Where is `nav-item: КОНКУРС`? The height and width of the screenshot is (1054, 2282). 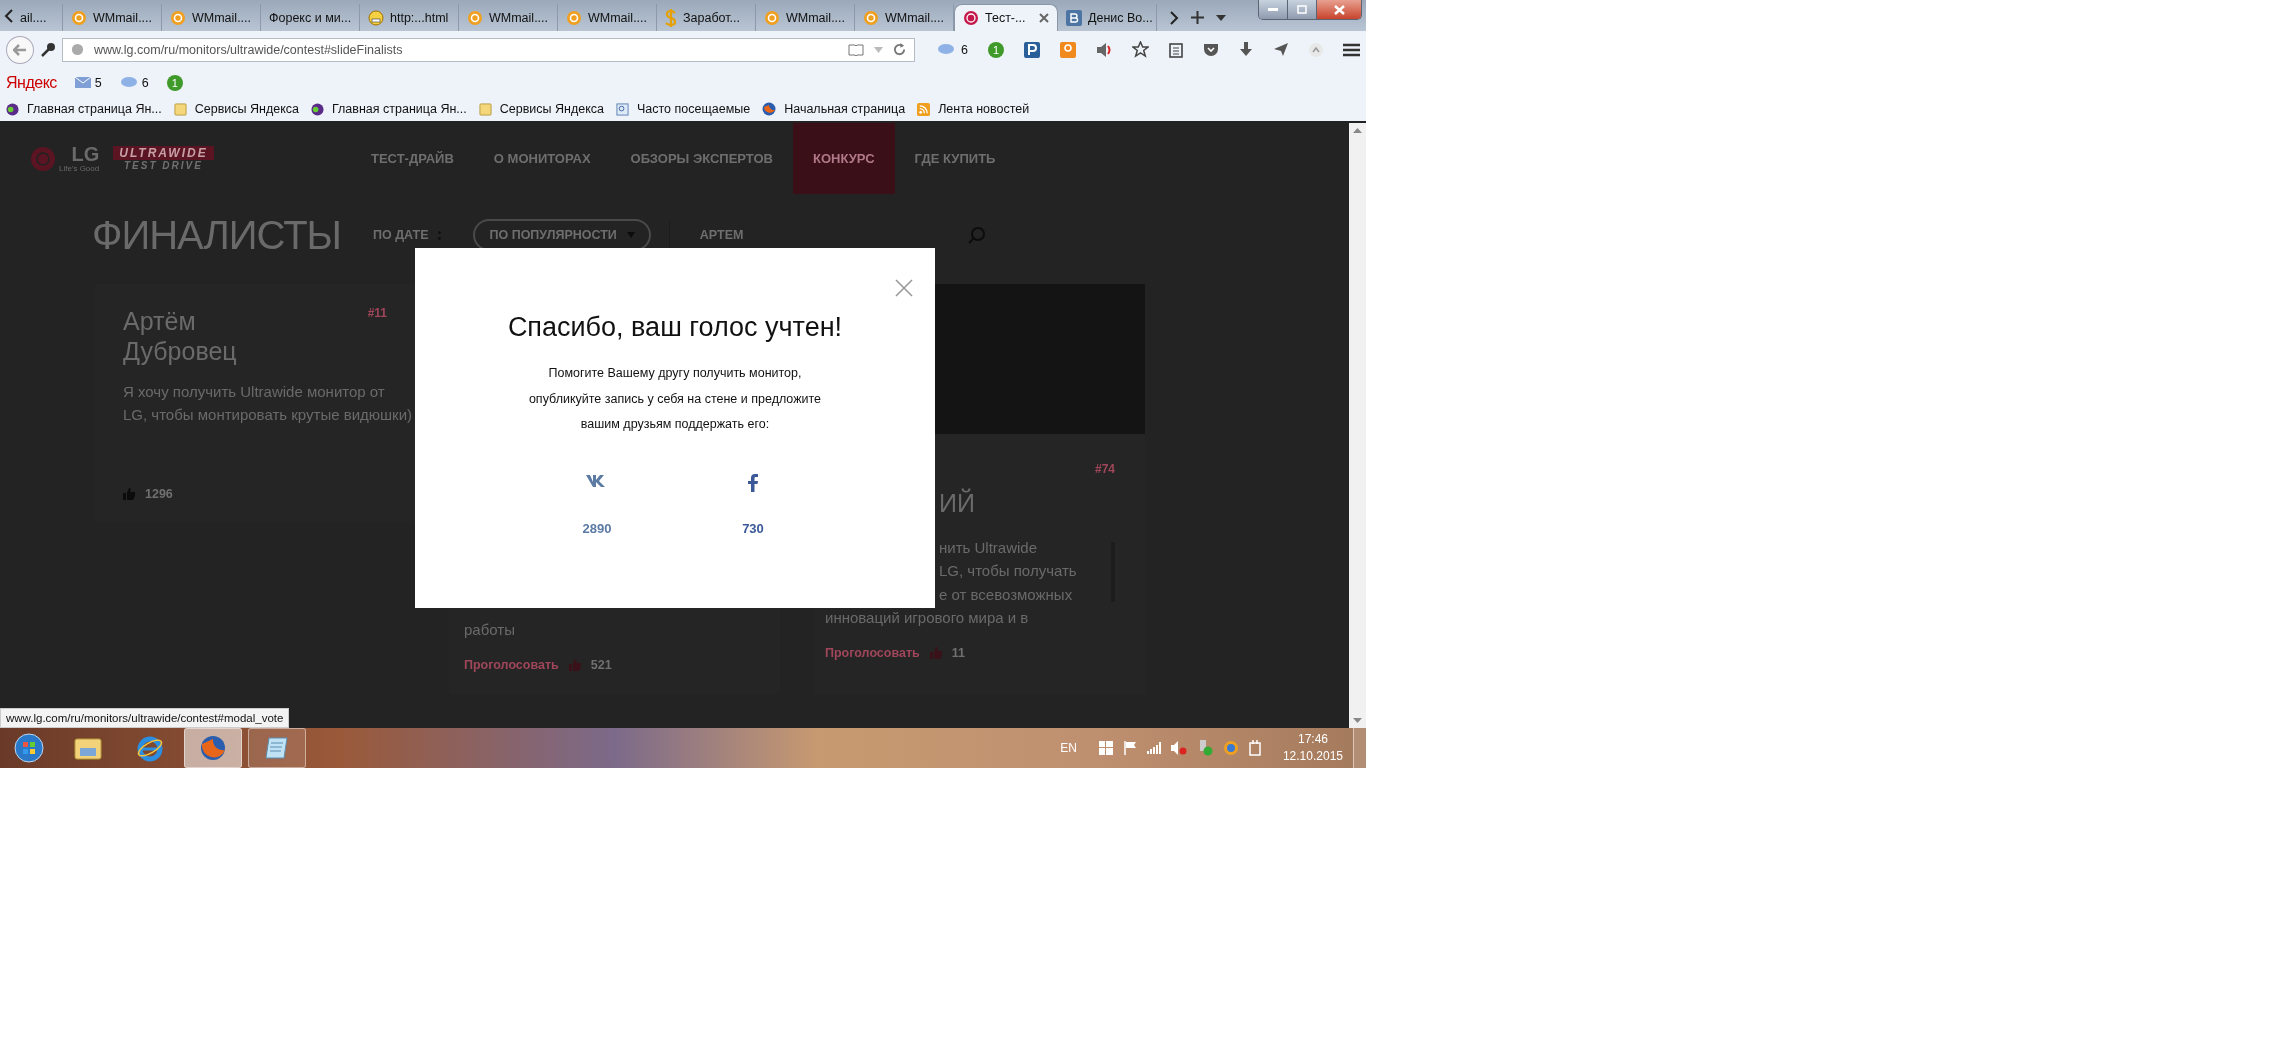 nav-item: КОНКУРС is located at coordinates (844, 158).